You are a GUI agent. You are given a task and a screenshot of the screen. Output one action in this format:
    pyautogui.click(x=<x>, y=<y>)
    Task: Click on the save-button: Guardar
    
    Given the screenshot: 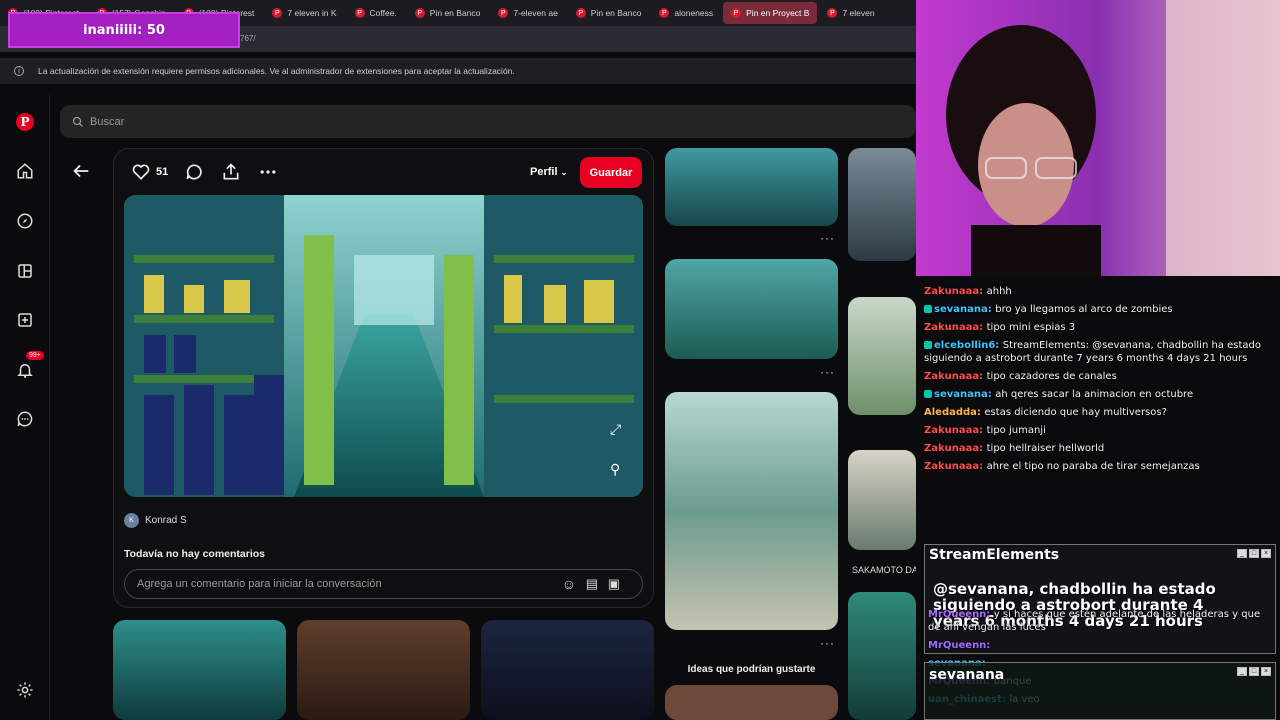 What is the action you would take?
    pyautogui.click(x=611, y=172)
    